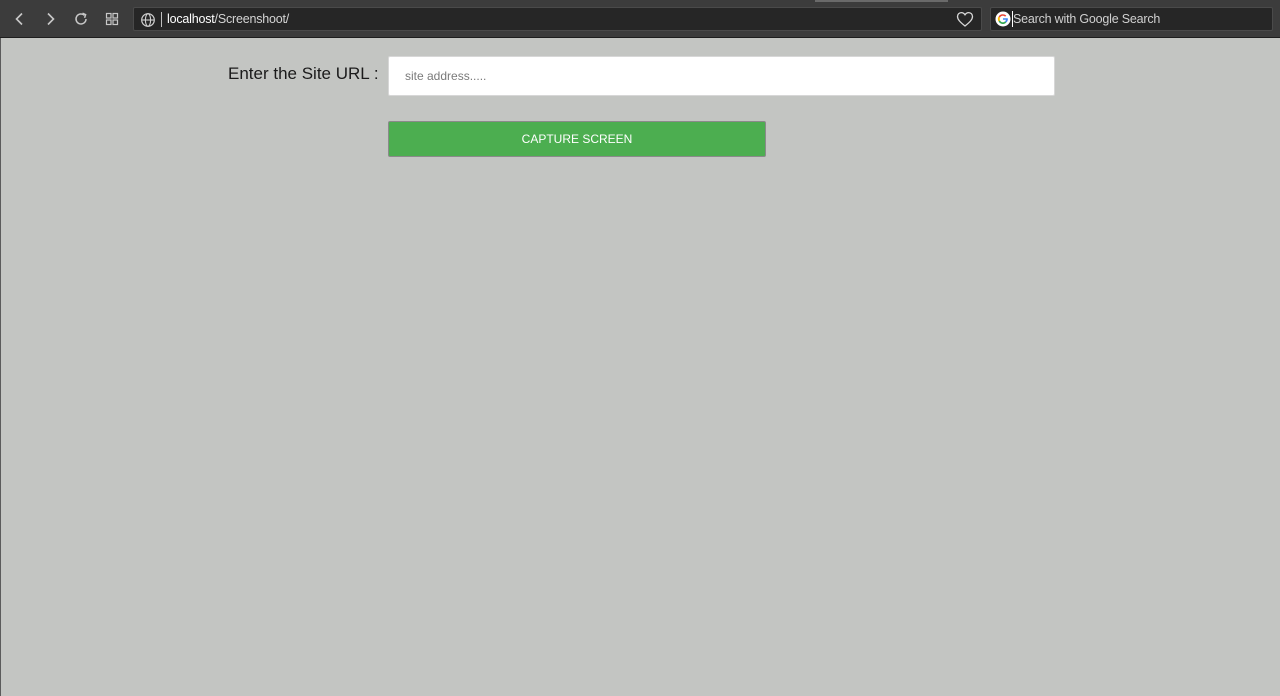  I want to click on address-separator, so click(161, 19).